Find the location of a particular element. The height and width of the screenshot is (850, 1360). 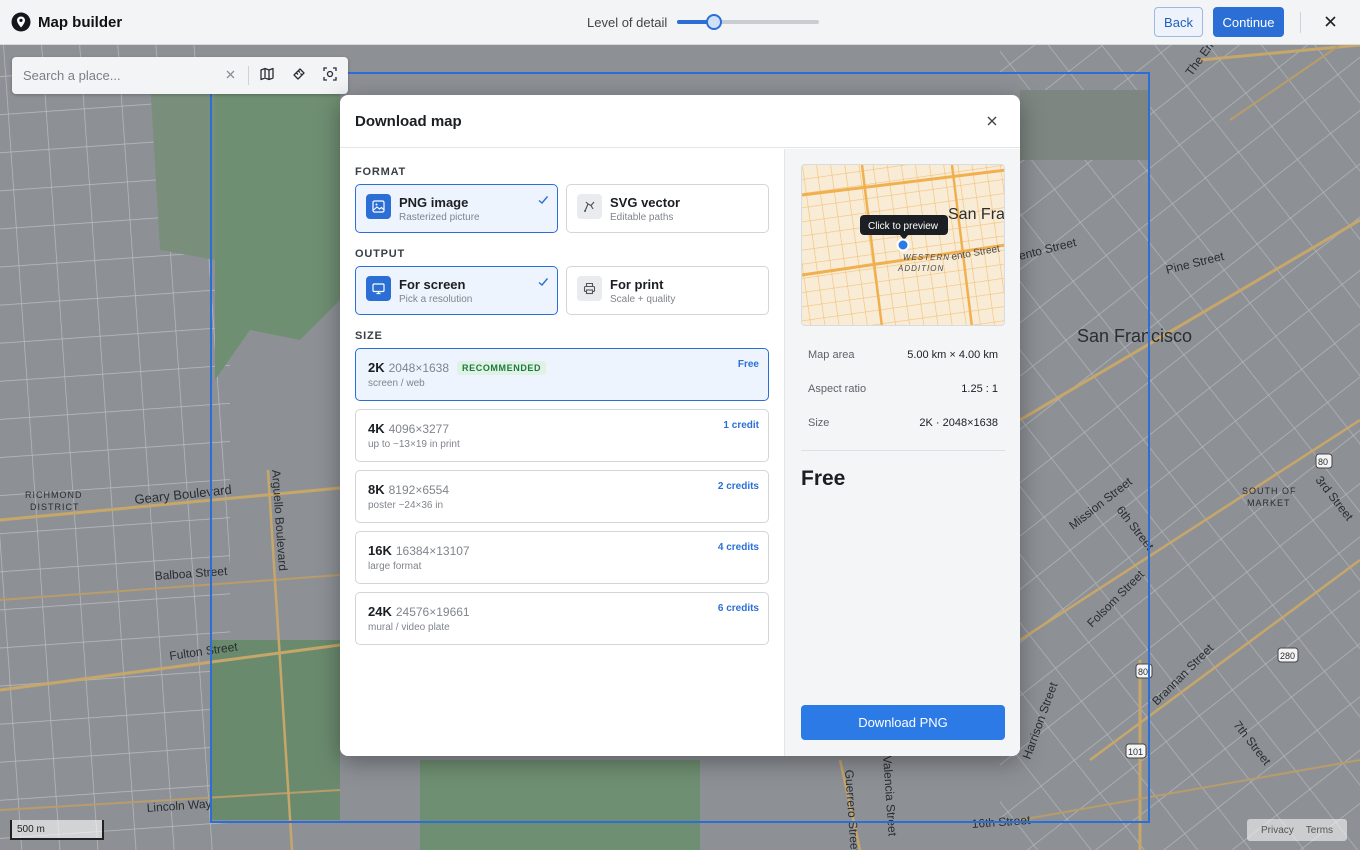

map-label-south-of: SOUTH OF is located at coordinates (1269, 491).